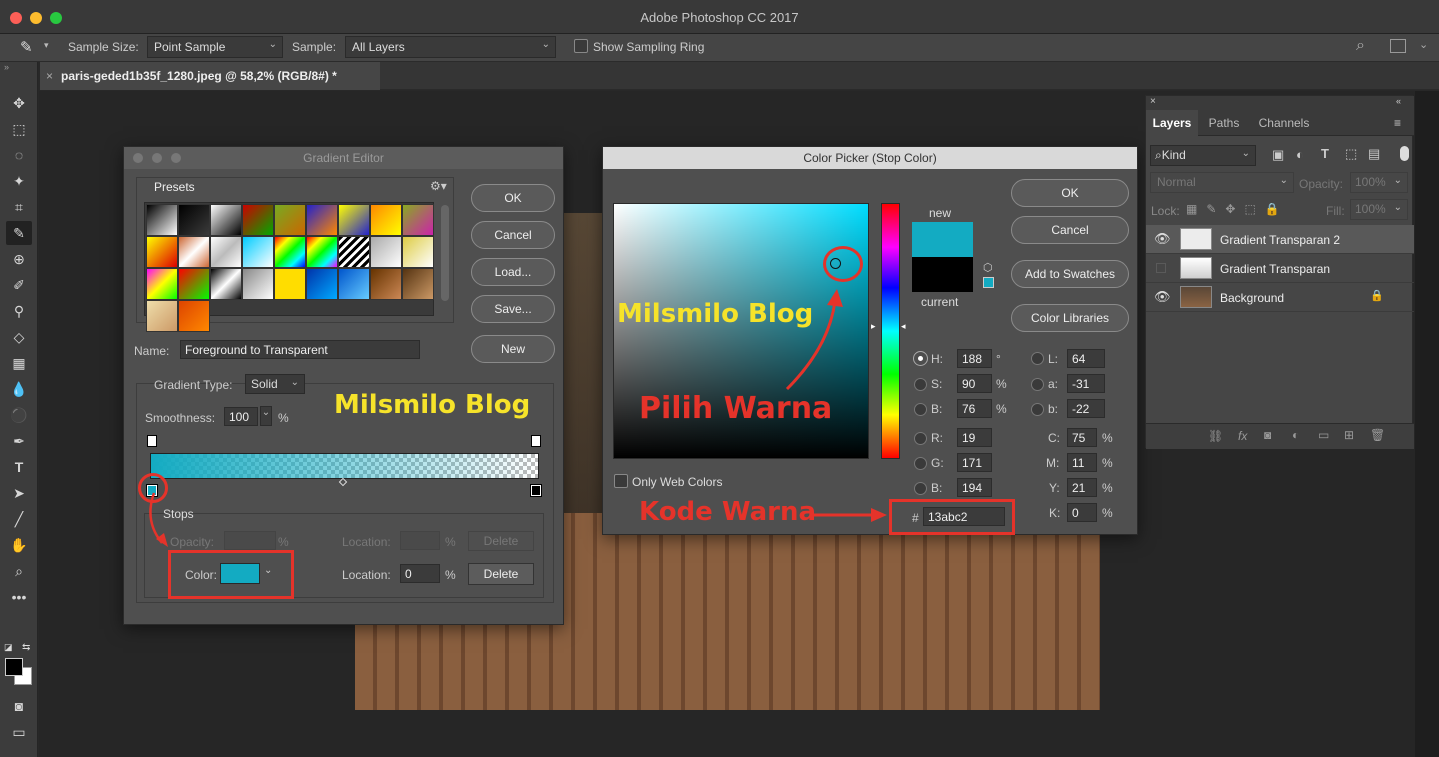 This screenshot has width=1439, height=757. Describe the element at coordinates (988, 282) in the screenshot. I see `web-safe-swatch` at that location.